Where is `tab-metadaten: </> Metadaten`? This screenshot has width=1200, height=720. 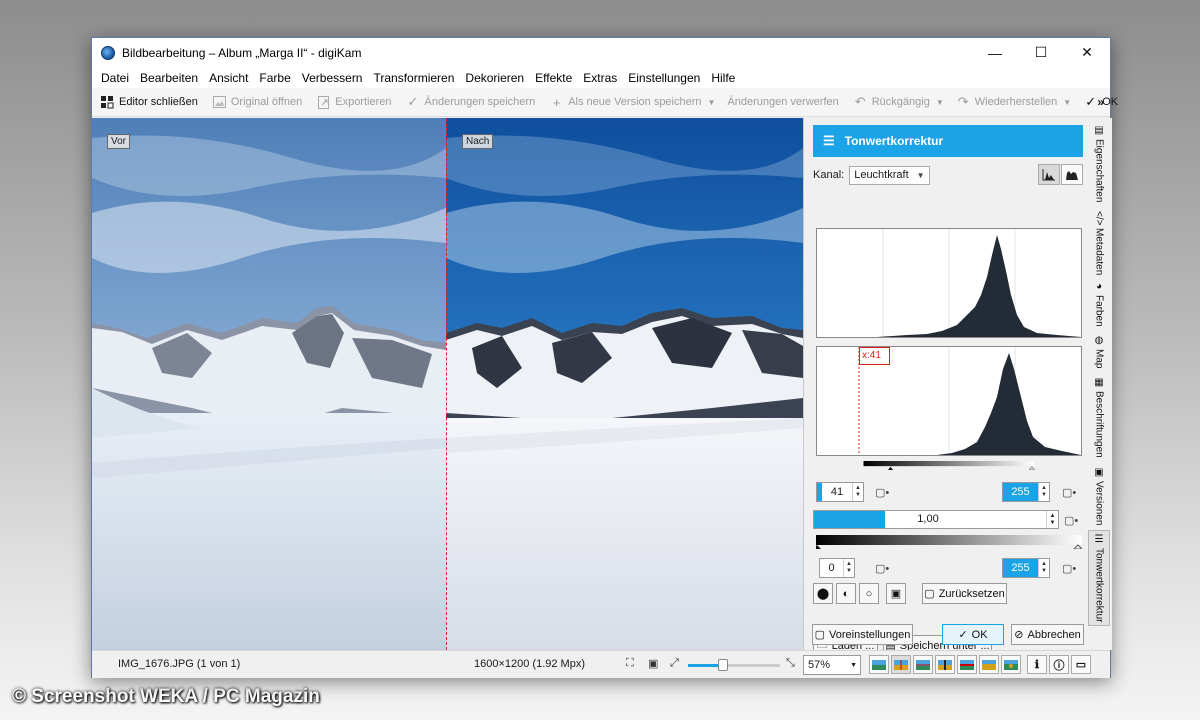 tab-metadaten: </> Metadaten is located at coordinates (1099, 242).